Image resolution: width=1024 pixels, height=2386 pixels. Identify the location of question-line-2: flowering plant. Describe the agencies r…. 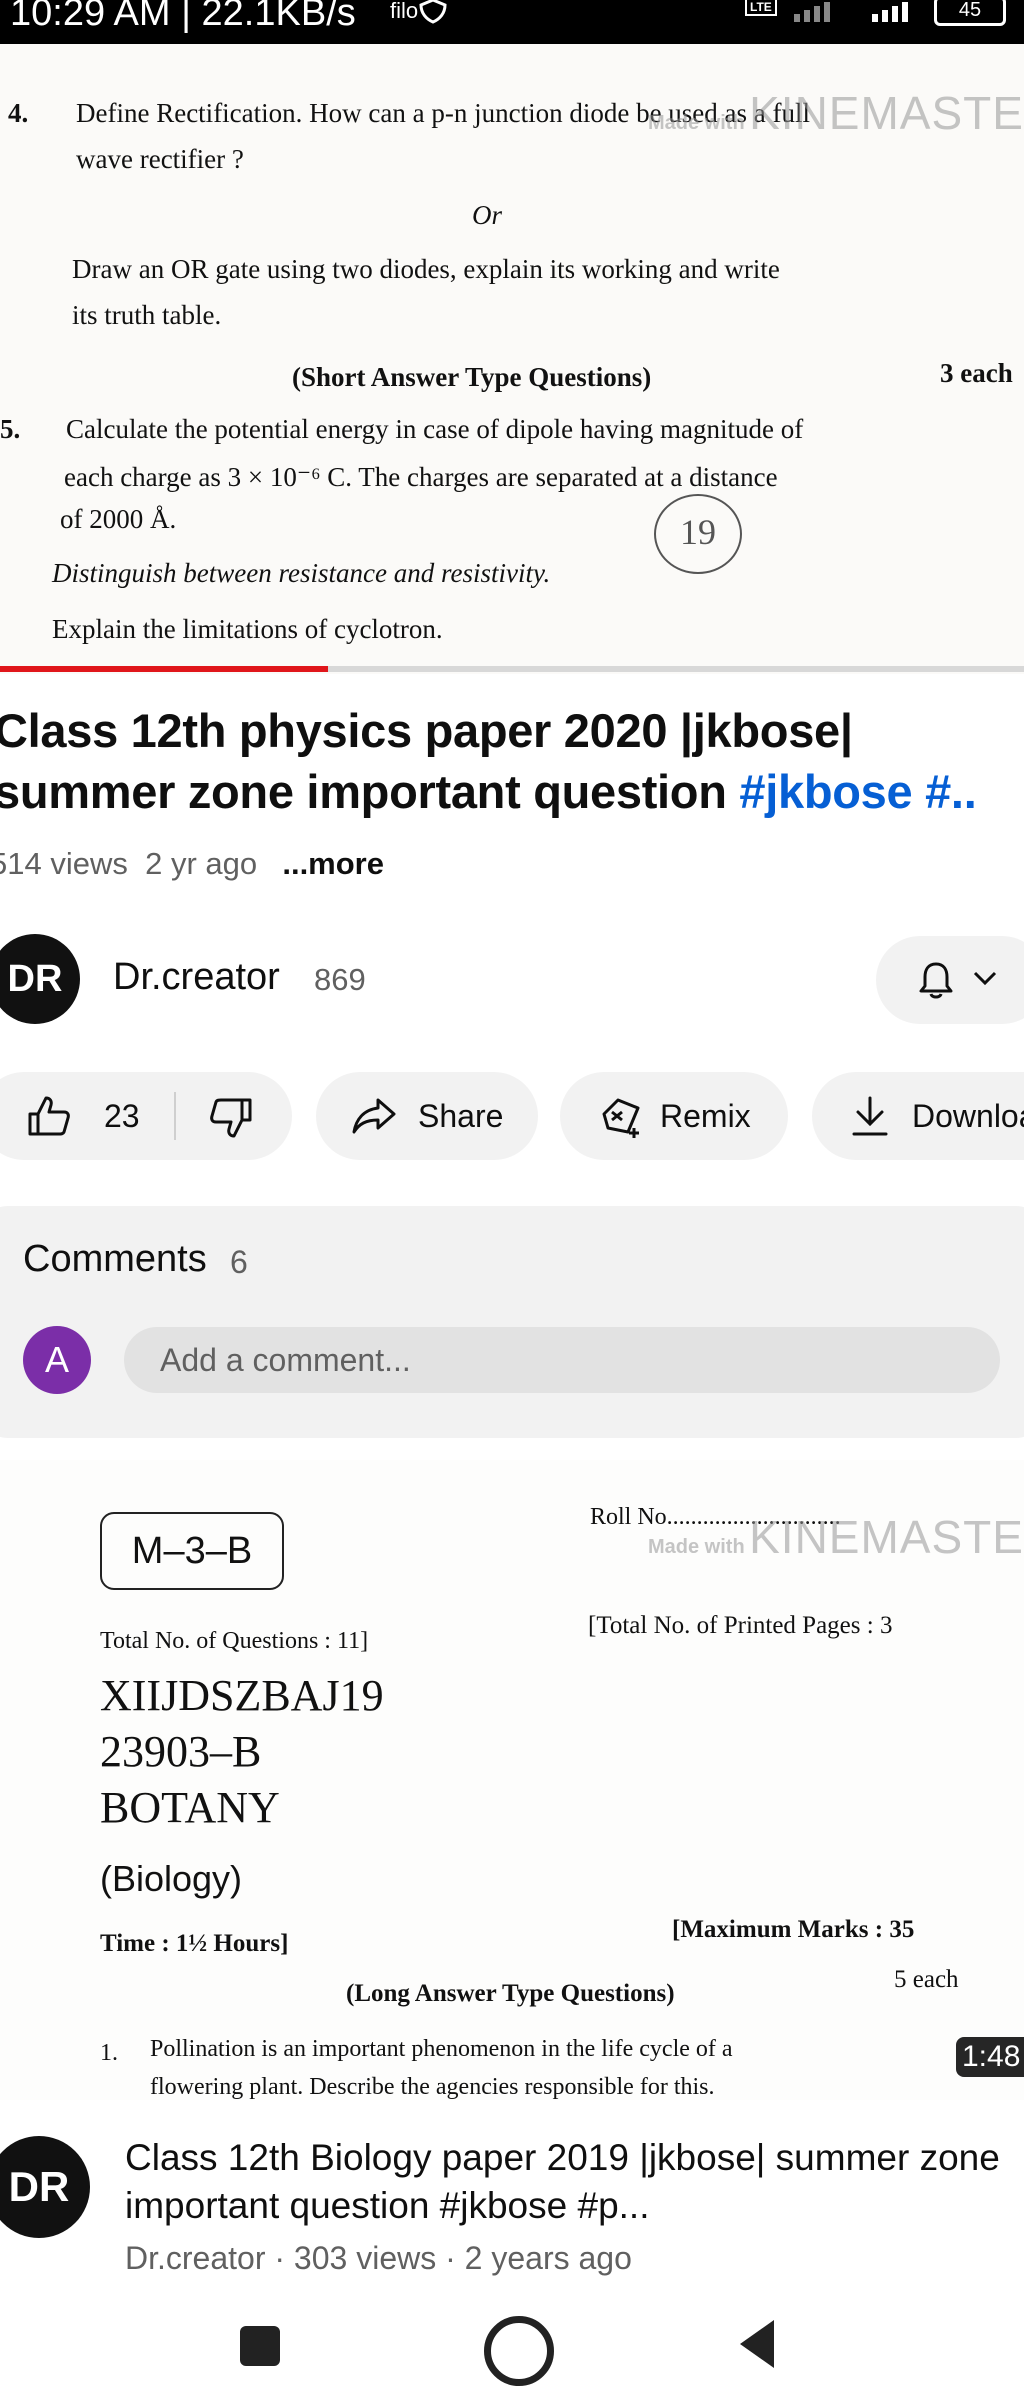
(432, 2087).